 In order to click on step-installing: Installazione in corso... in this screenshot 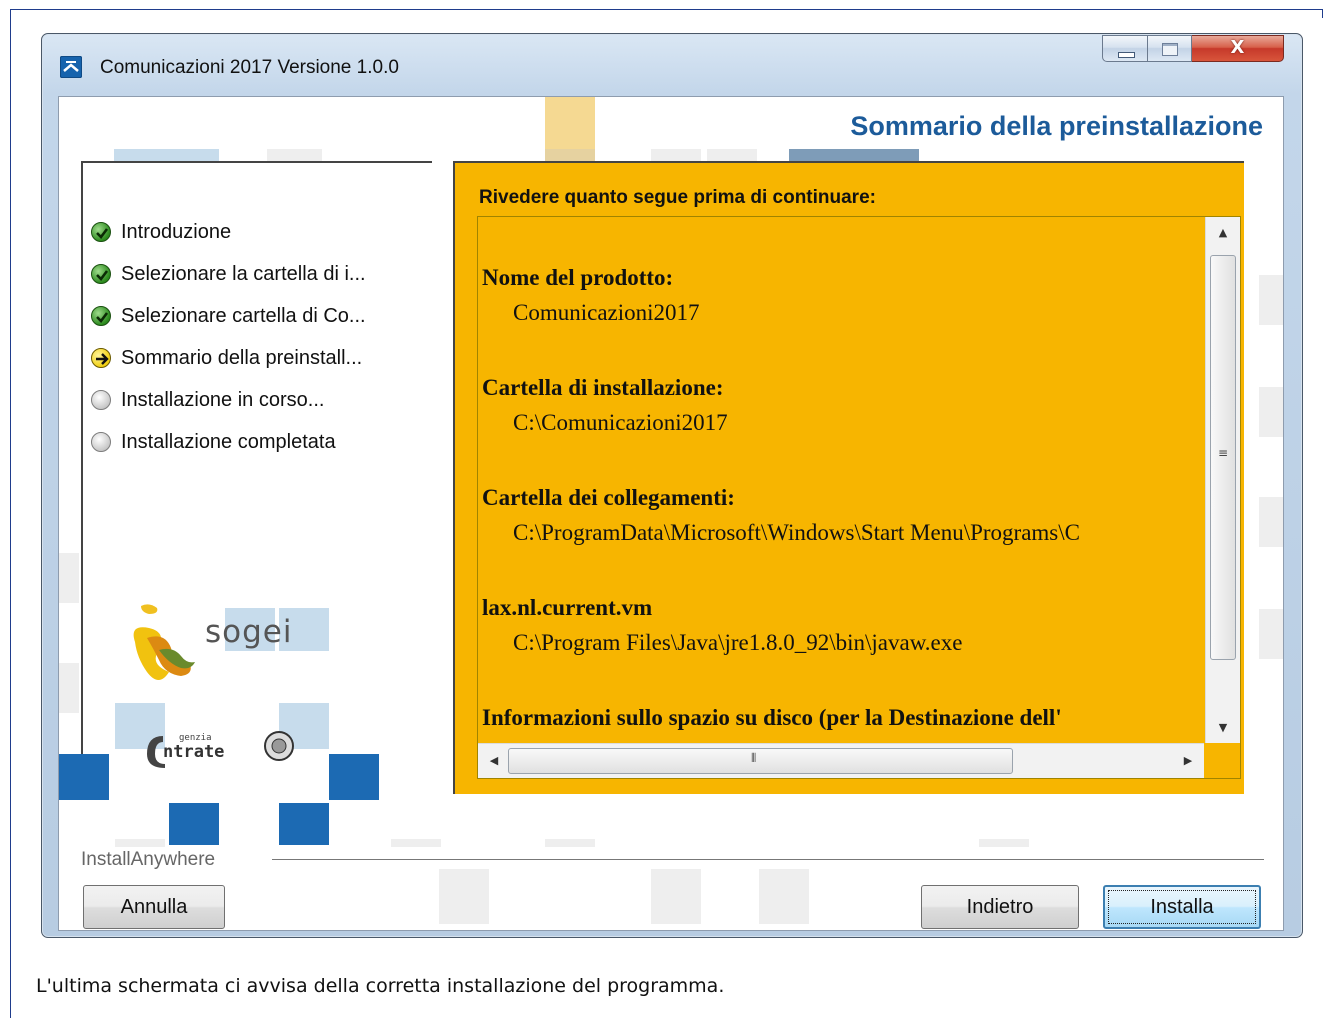, I will do `click(207, 400)`.